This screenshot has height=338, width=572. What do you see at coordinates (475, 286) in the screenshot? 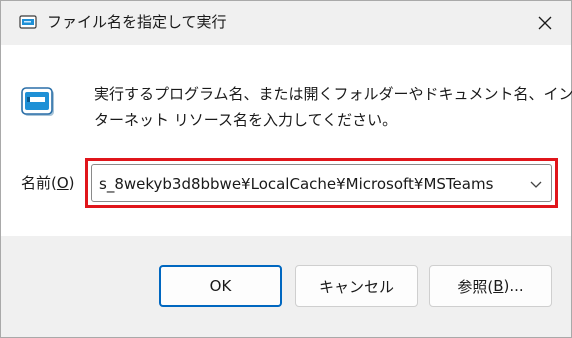
I see `browse-label-prefix: 参照(` at bounding box center [475, 286].